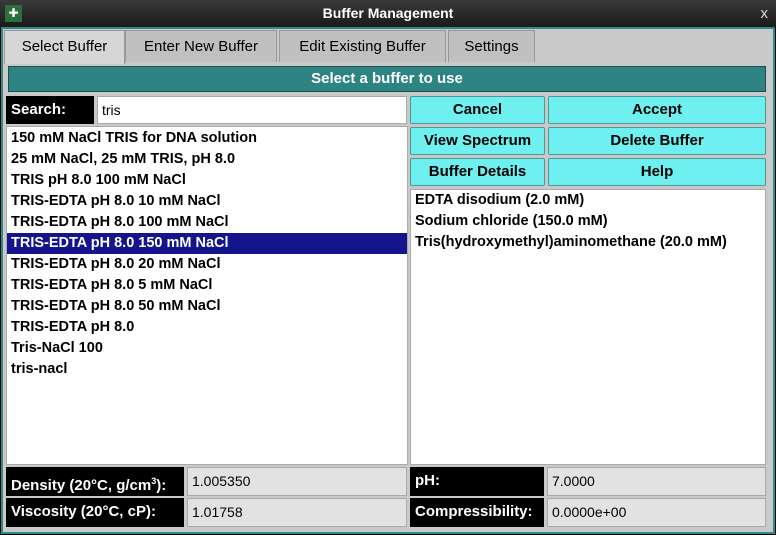 Image resolution: width=776 pixels, height=535 pixels. What do you see at coordinates (207, 222) in the screenshot?
I see `buffer-list-item: TRIS-EDTA pH 8.0 100 mM NaCl` at bounding box center [207, 222].